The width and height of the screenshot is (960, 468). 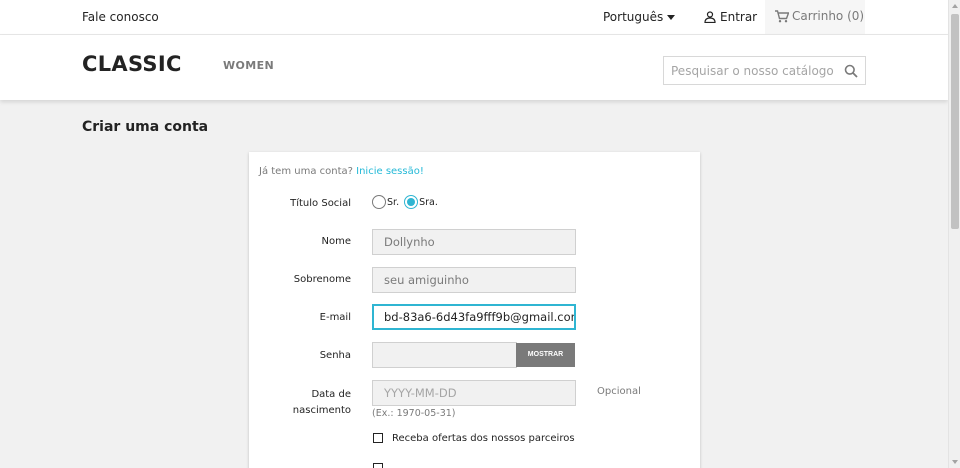 I want to click on birthdate-label-line2: nascimento, so click(x=321, y=410).